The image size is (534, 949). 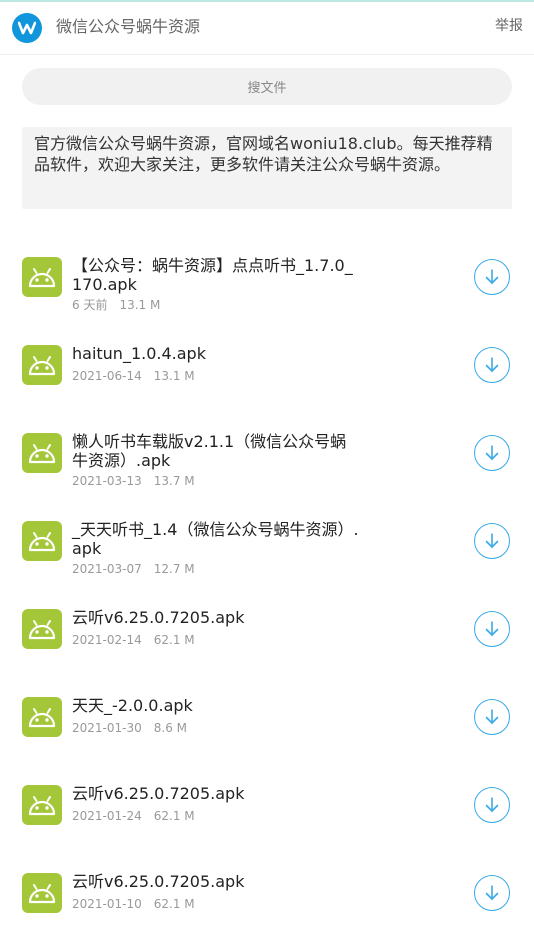 I want to click on file-size: 12.7 M, so click(x=174, y=569).